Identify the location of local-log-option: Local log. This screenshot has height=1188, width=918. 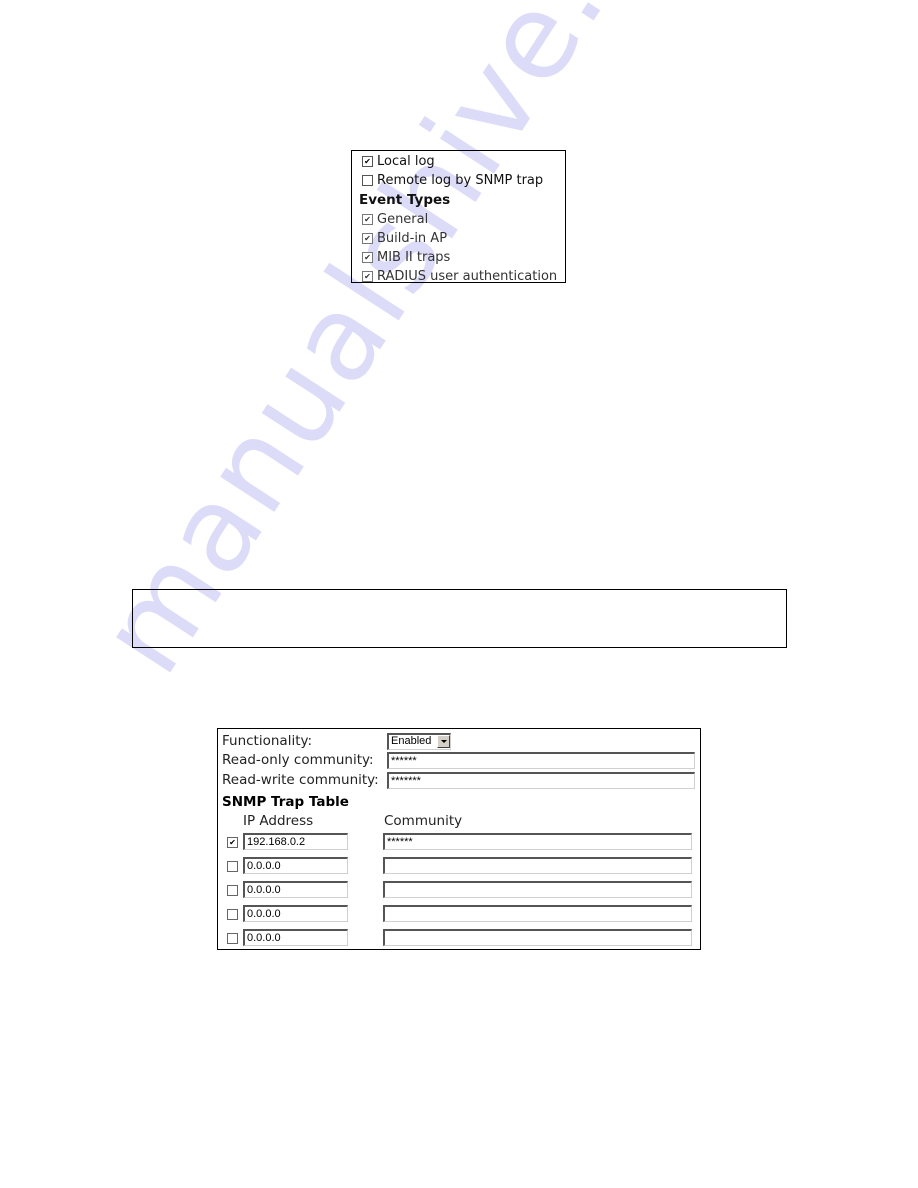
(458, 161).